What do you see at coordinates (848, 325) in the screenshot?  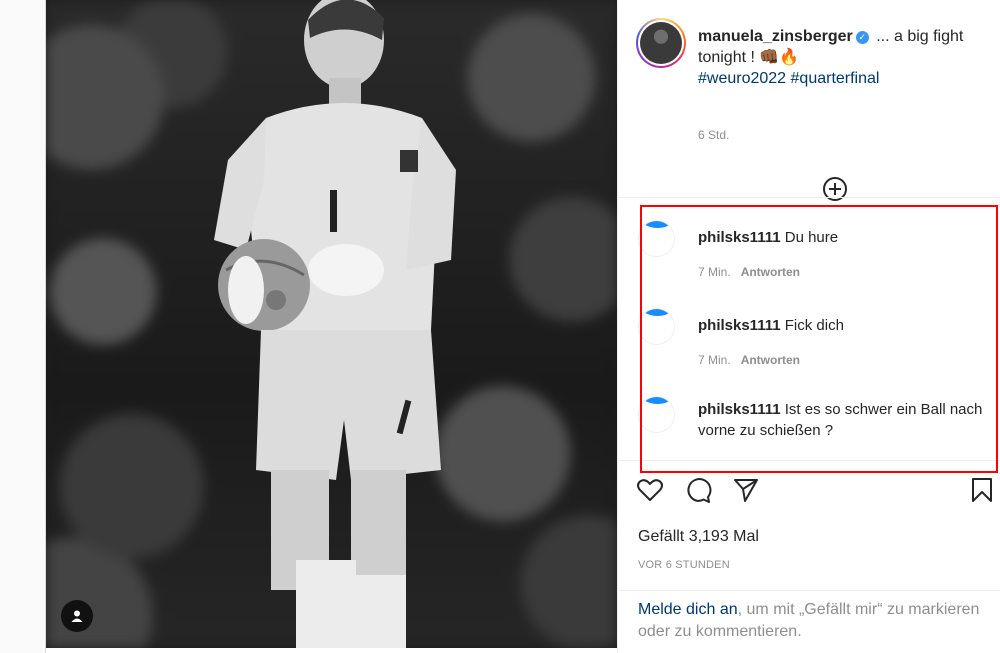 I see `comment-text-line: philsks1111 Fick dich` at bounding box center [848, 325].